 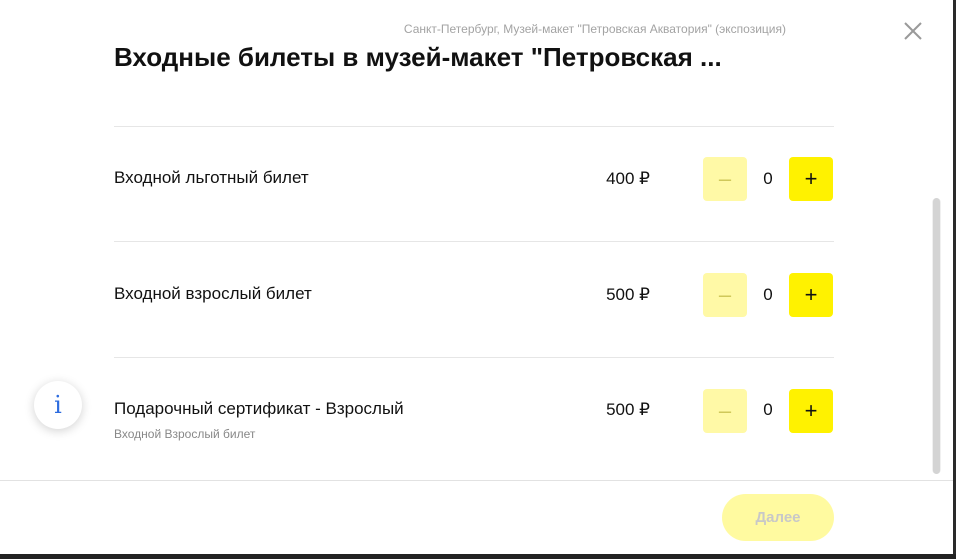 I want to click on info-button: i, so click(x=58, y=405).